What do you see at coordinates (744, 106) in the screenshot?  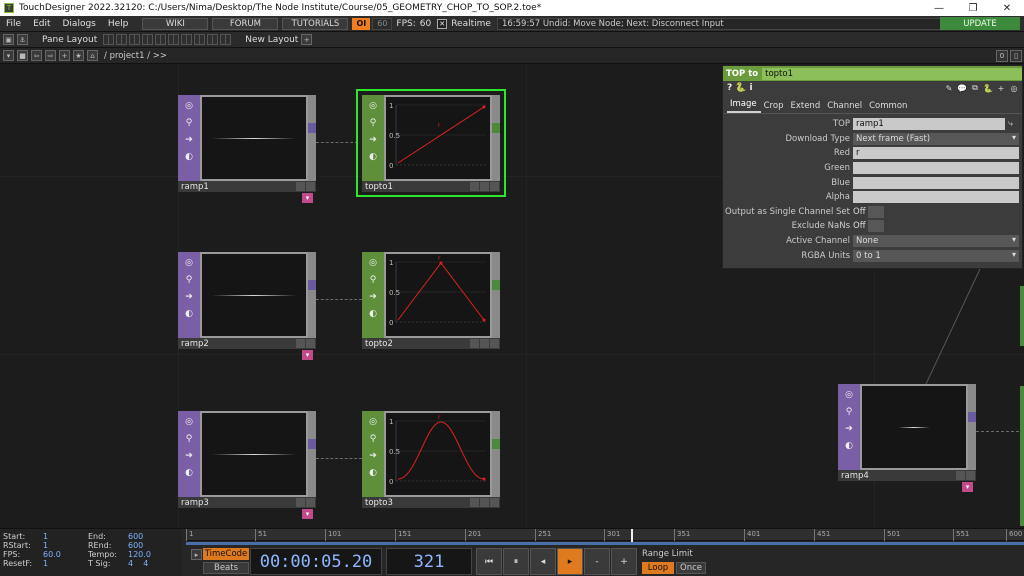 I see `tab-image: Image` at bounding box center [744, 106].